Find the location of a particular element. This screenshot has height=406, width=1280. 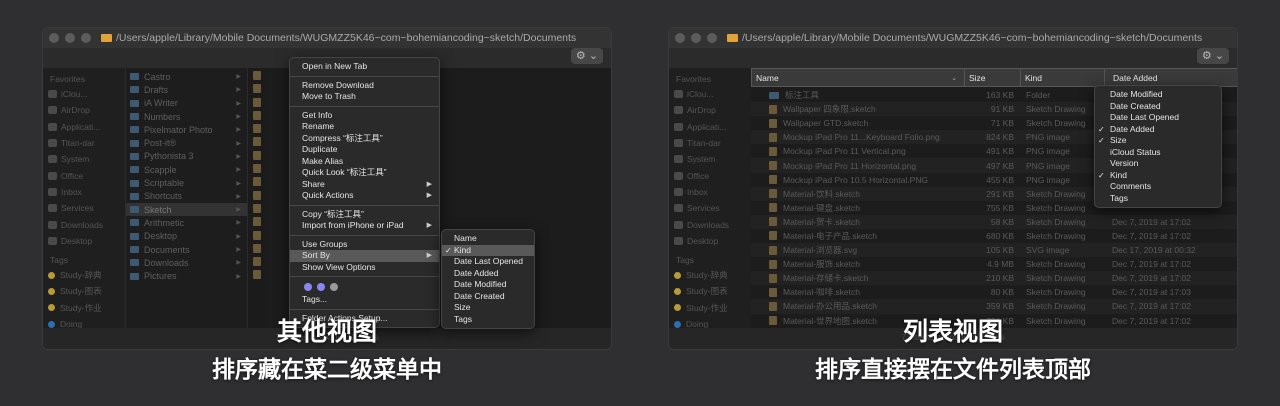

file-icon is located at coordinates (257, 208).